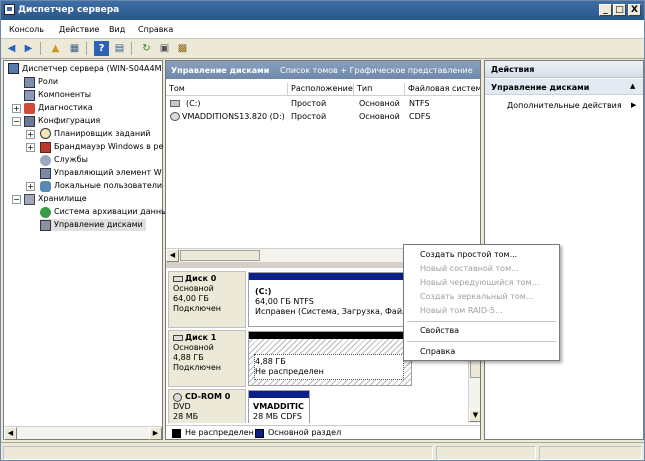 The height and width of the screenshot is (461, 645). I want to click on collapse-configuration-icon: −, so click(16, 121).